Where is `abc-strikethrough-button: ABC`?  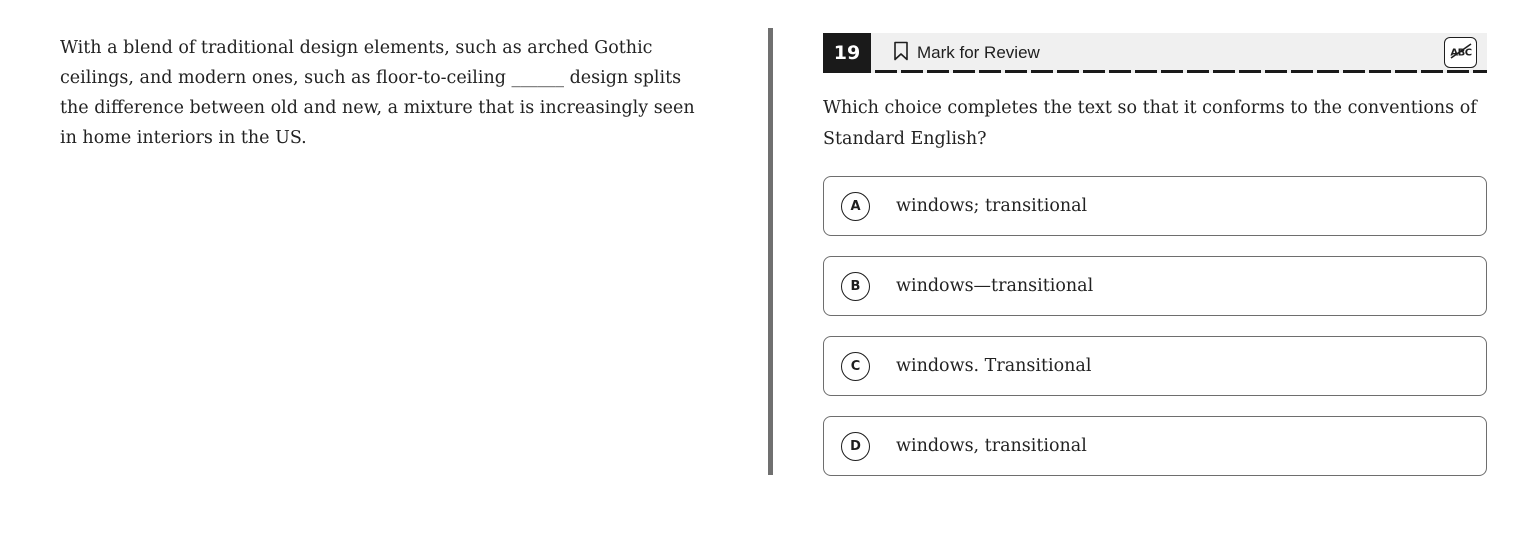 abc-strikethrough-button: ABC is located at coordinates (1460, 52).